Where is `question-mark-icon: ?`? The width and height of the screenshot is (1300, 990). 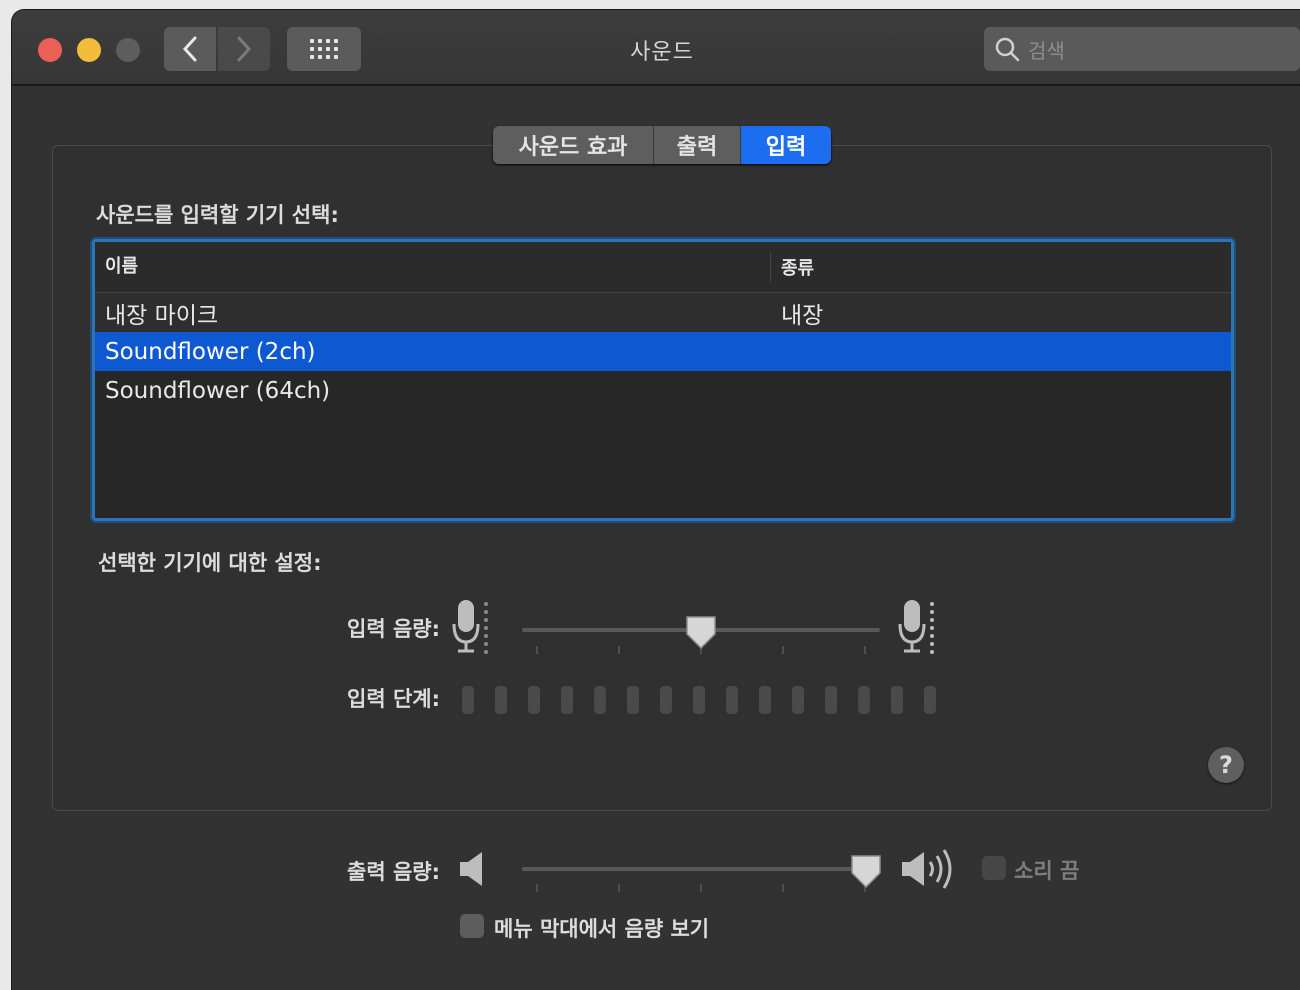 question-mark-icon: ? is located at coordinates (1226, 765).